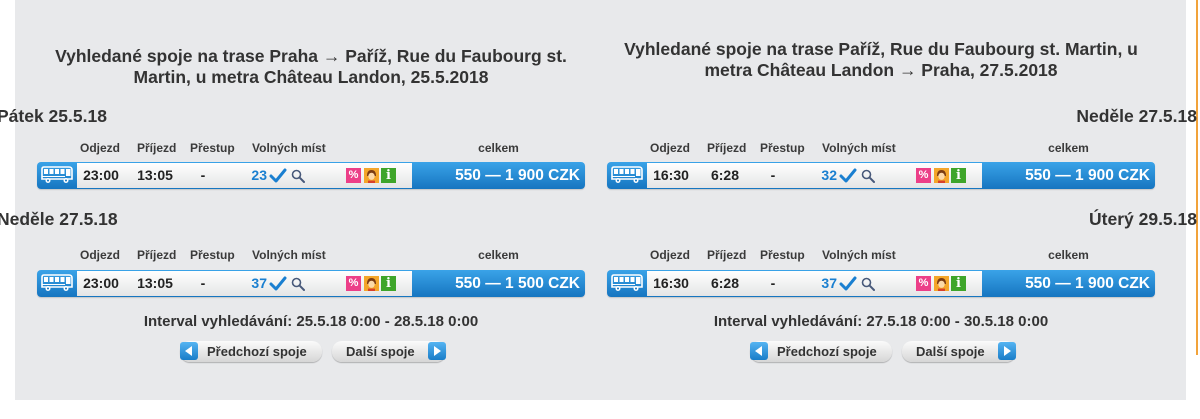 The height and width of the screenshot is (419, 1200). What do you see at coordinates (1143, 219) in the screenshot?
I see `day-heading: Úterý 29.5.18` at bounding box center [1143, 219].